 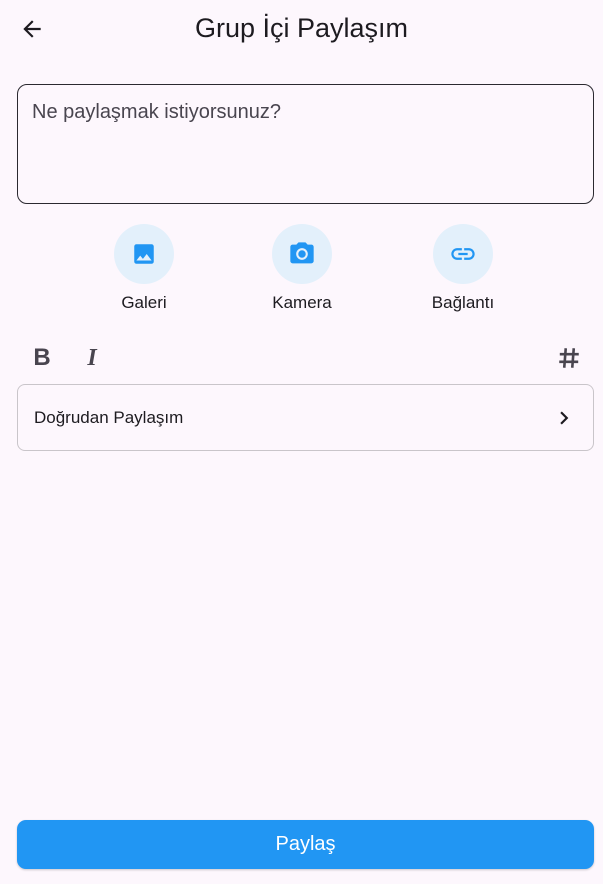 What do you see at coordinates (305, 144) in the screenshot?
I see `post-text-input` at bounding box center [305, 144].